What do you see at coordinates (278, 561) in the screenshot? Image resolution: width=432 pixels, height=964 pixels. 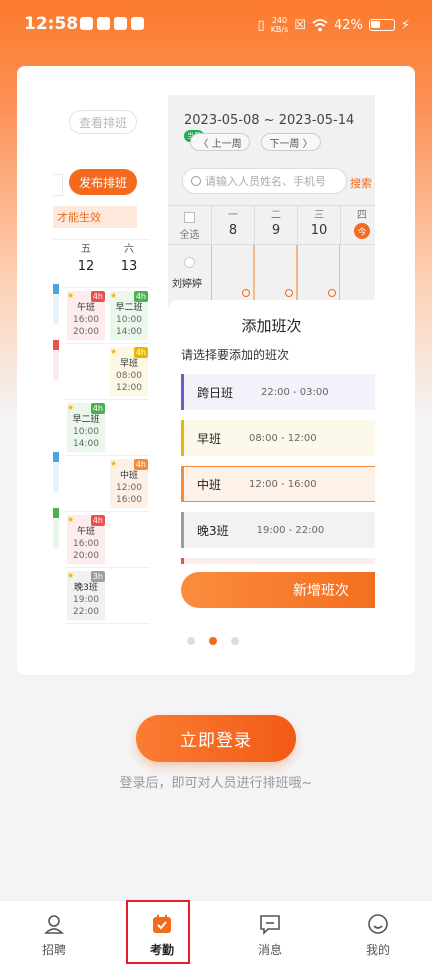 I see `shift-option-partial` at bounding box center [278, 561].